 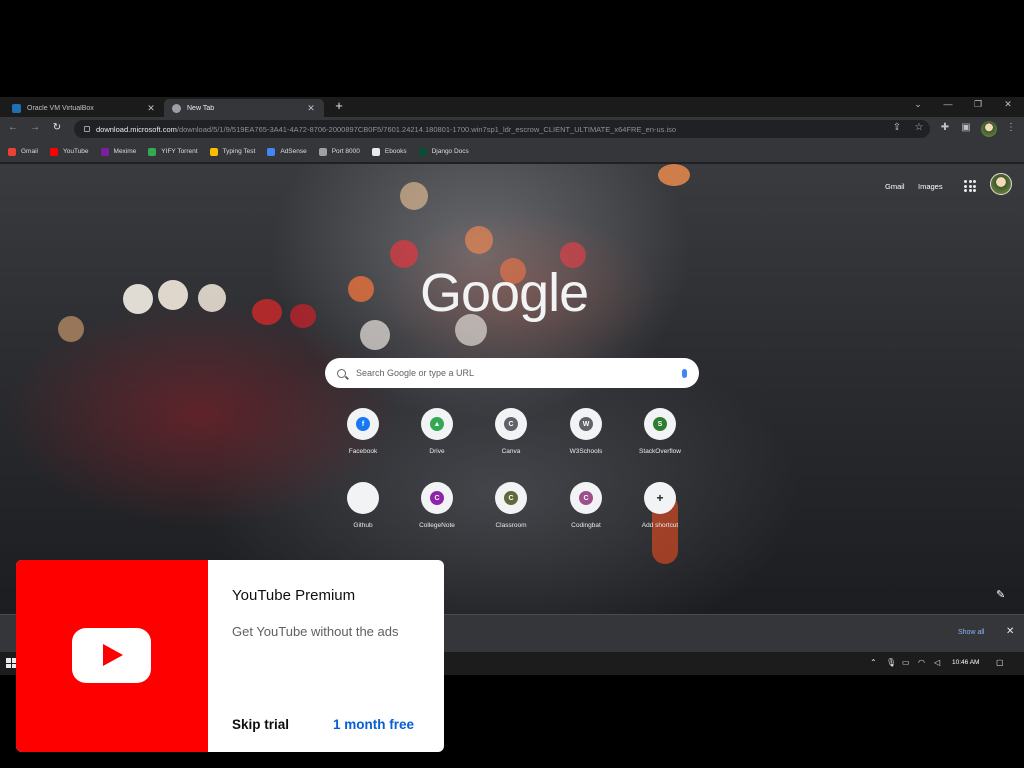 What do you see at coordinates (260, 724) in the screenshot?
I see `skip-trial-button: Skip trial` at bounding box center [260, 724].